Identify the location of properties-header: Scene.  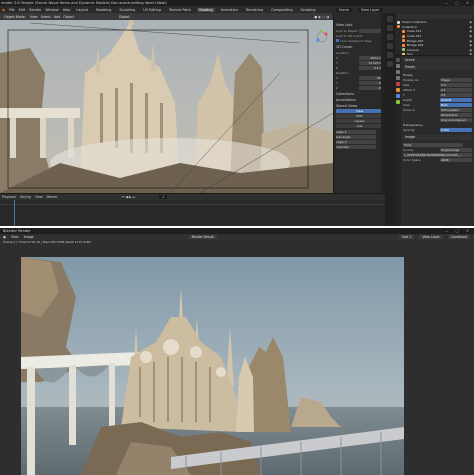
(437, 60).